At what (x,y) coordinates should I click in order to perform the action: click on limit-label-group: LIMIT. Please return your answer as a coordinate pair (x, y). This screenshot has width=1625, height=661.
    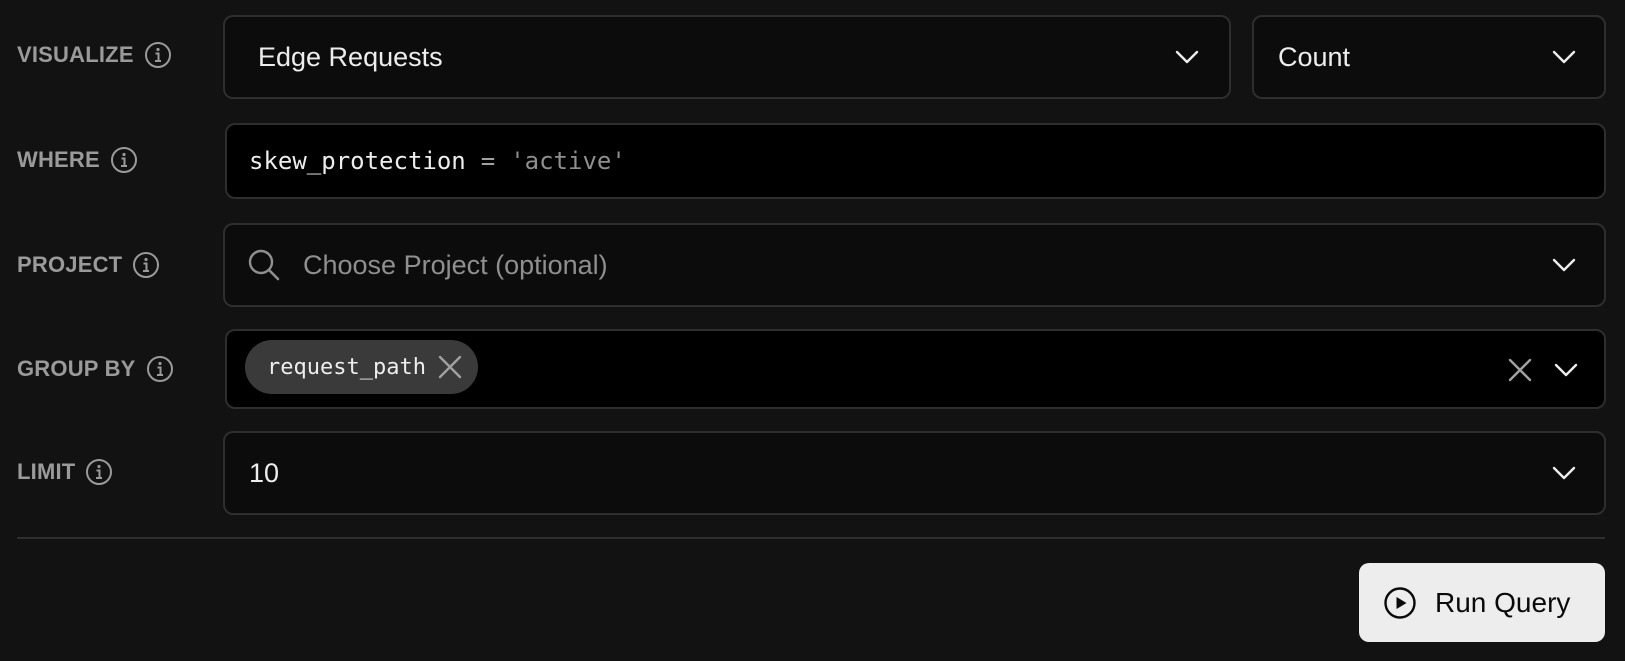
    Looking at the image, I should click on (65, 472).